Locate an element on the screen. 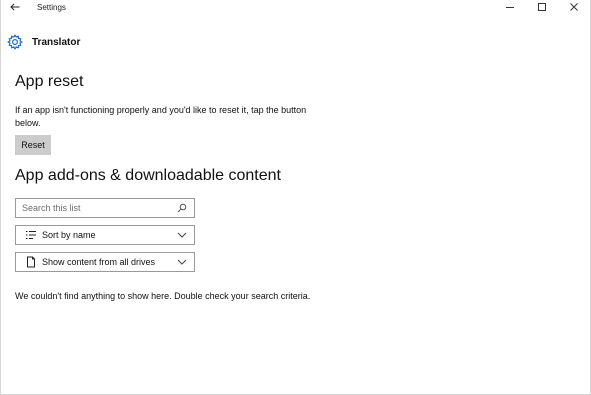  sort-dropdown: Sort by name is located at coordinates (105, 235).